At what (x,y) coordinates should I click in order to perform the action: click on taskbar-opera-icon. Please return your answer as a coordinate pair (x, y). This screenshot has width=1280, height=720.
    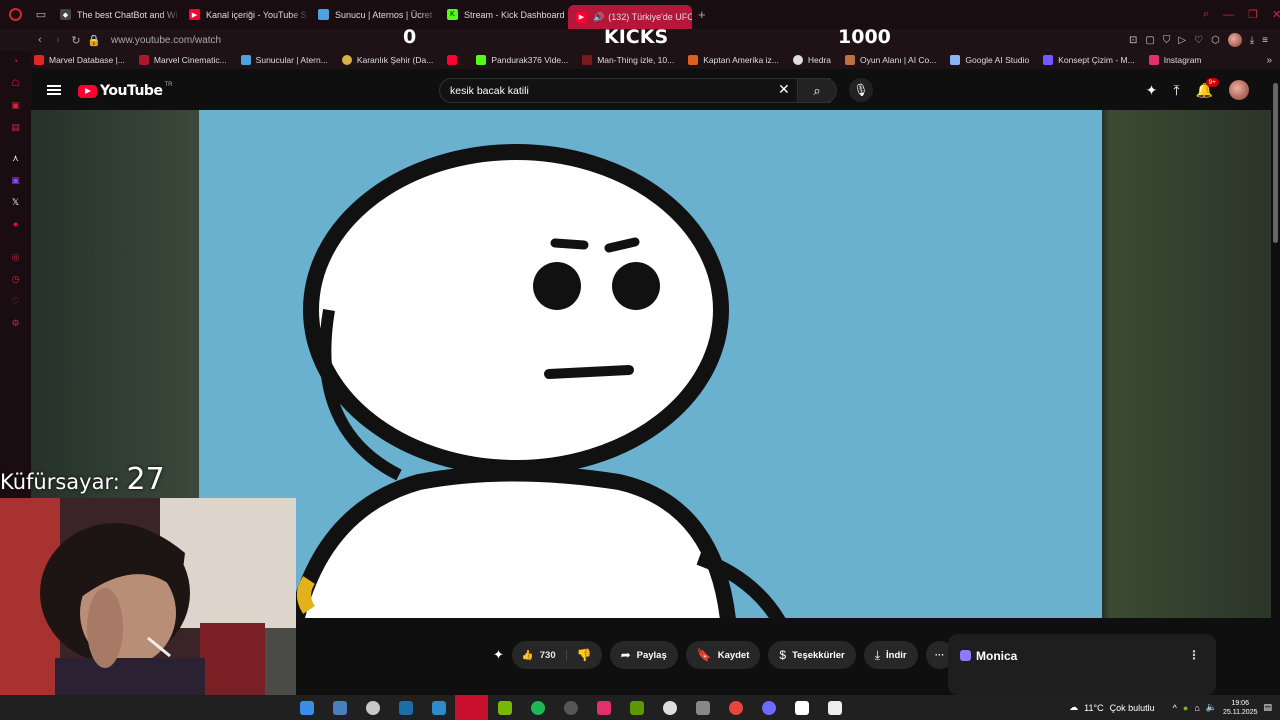
    Looking at the image, I should click on (471, 707).